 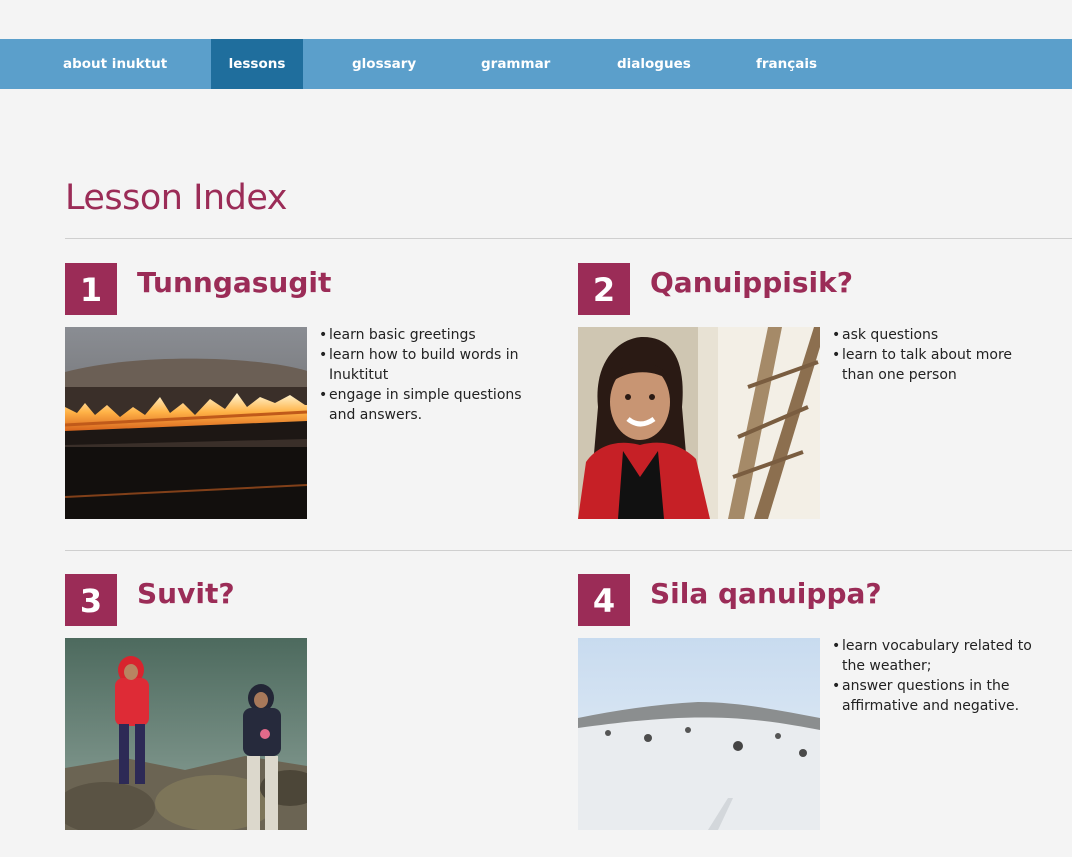 I want to click on nav-item-glossary: glossary, so click(x=384, y=64).